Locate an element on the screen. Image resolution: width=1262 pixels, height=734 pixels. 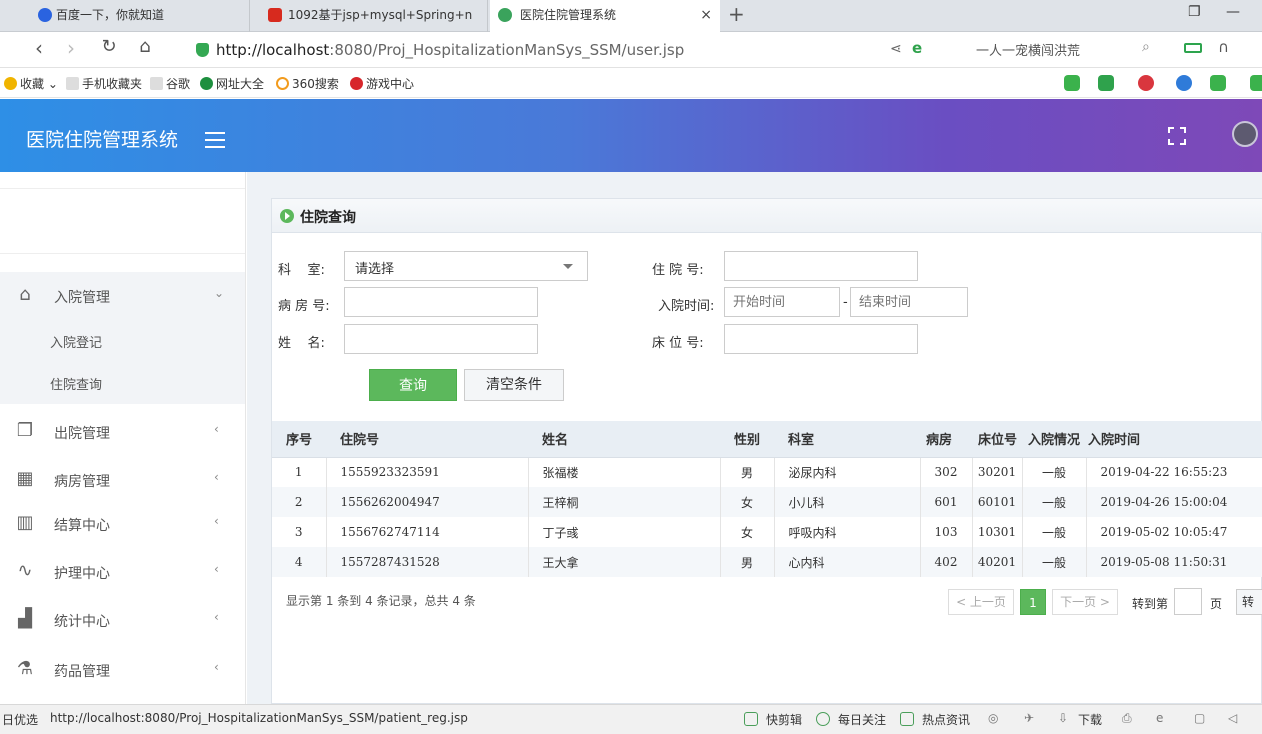
sidebar-item-settlement: ▥ 结算中心 ‹ is located at coordinates (122, 524).